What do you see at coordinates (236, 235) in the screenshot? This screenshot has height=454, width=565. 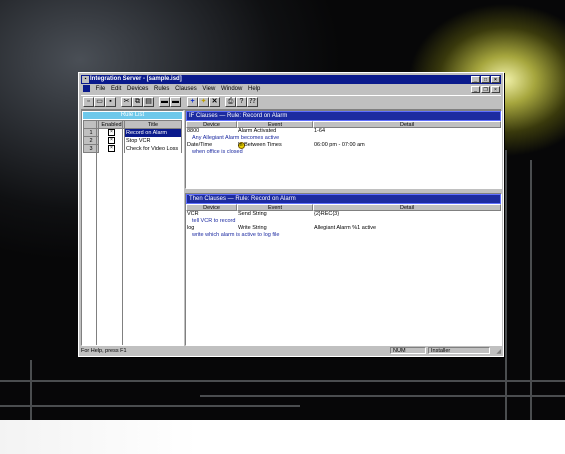 I see `clause-note: write which alarm is active to log file` at bounding box center [236, 235].